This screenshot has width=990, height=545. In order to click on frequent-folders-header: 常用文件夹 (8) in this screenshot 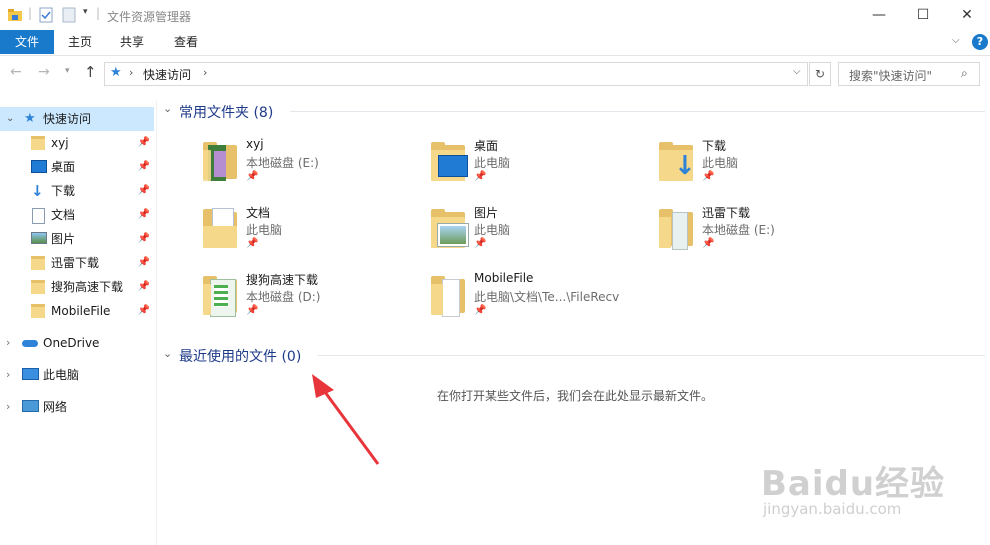, I will do `click(226, 112)`.